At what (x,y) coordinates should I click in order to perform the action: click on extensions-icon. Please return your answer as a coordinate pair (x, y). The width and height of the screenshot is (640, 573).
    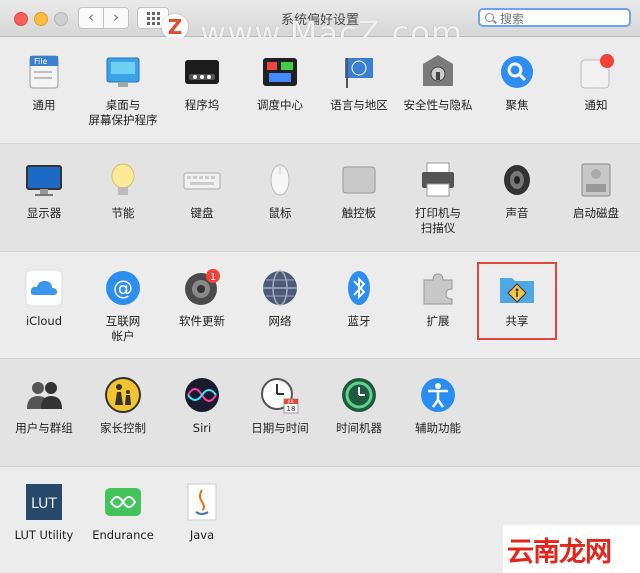
    Looking at the image, I should click on (438, 288).